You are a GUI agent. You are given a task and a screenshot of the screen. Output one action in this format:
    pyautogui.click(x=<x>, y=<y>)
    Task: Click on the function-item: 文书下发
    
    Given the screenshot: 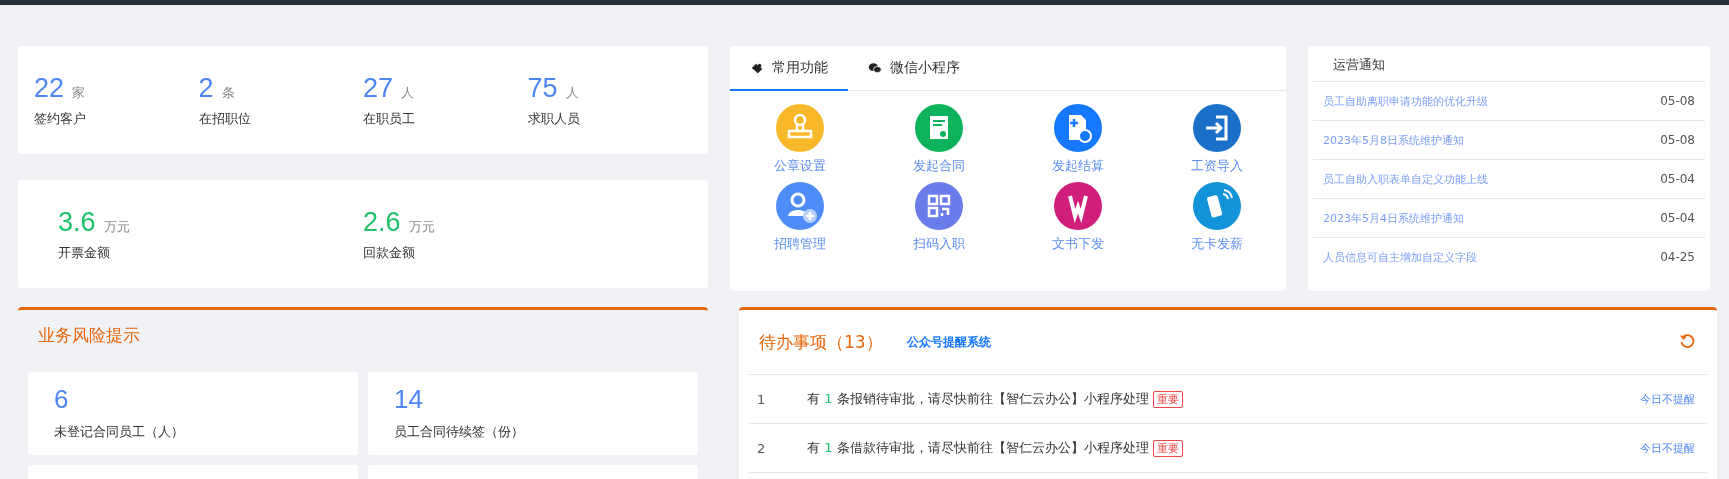 What is the action you would take?
    pyautogui.click(x=1077, y=217)
    